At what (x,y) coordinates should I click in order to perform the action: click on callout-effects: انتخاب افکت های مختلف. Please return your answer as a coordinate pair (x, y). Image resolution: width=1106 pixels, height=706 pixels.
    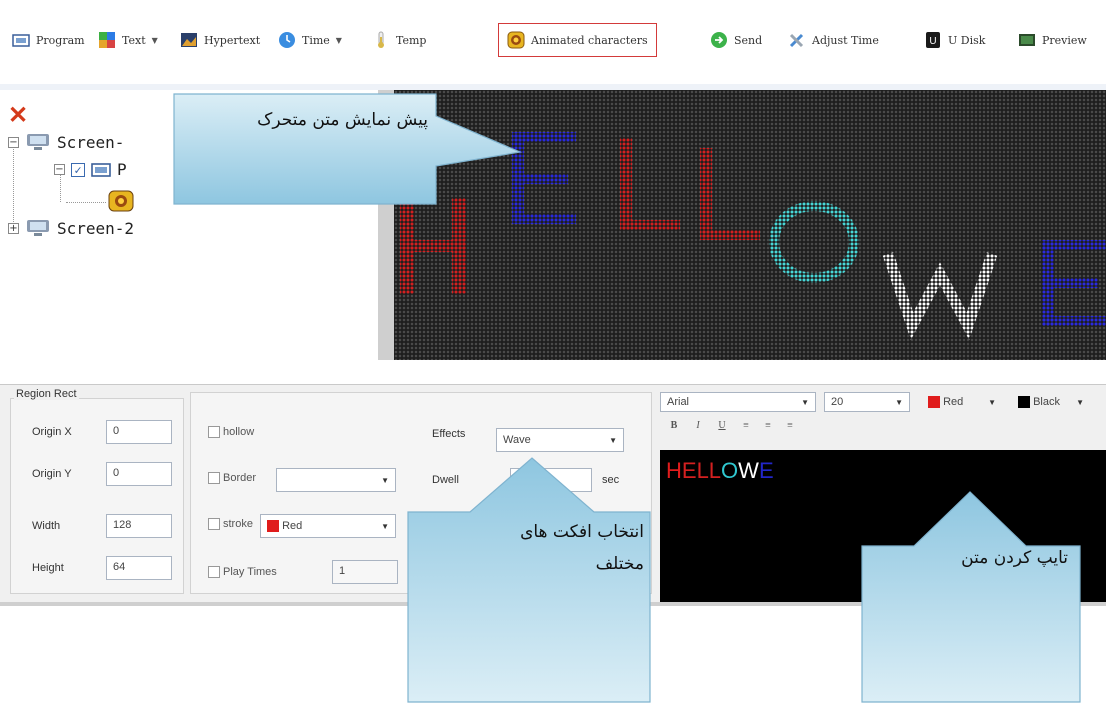
    Looking at the image, I should click on (530, 580).